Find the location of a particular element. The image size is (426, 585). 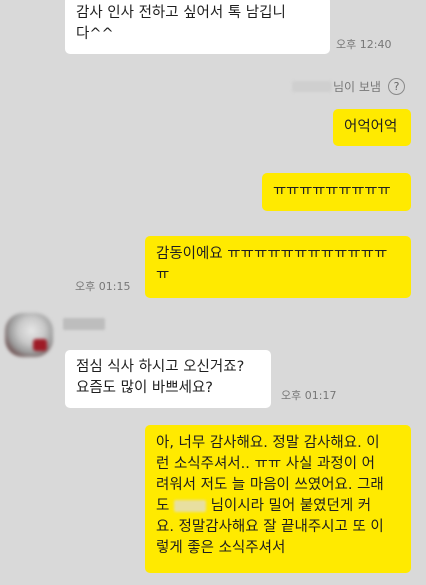

message-timestamp: 오후 01:17 is located at coordinates (309, 395).